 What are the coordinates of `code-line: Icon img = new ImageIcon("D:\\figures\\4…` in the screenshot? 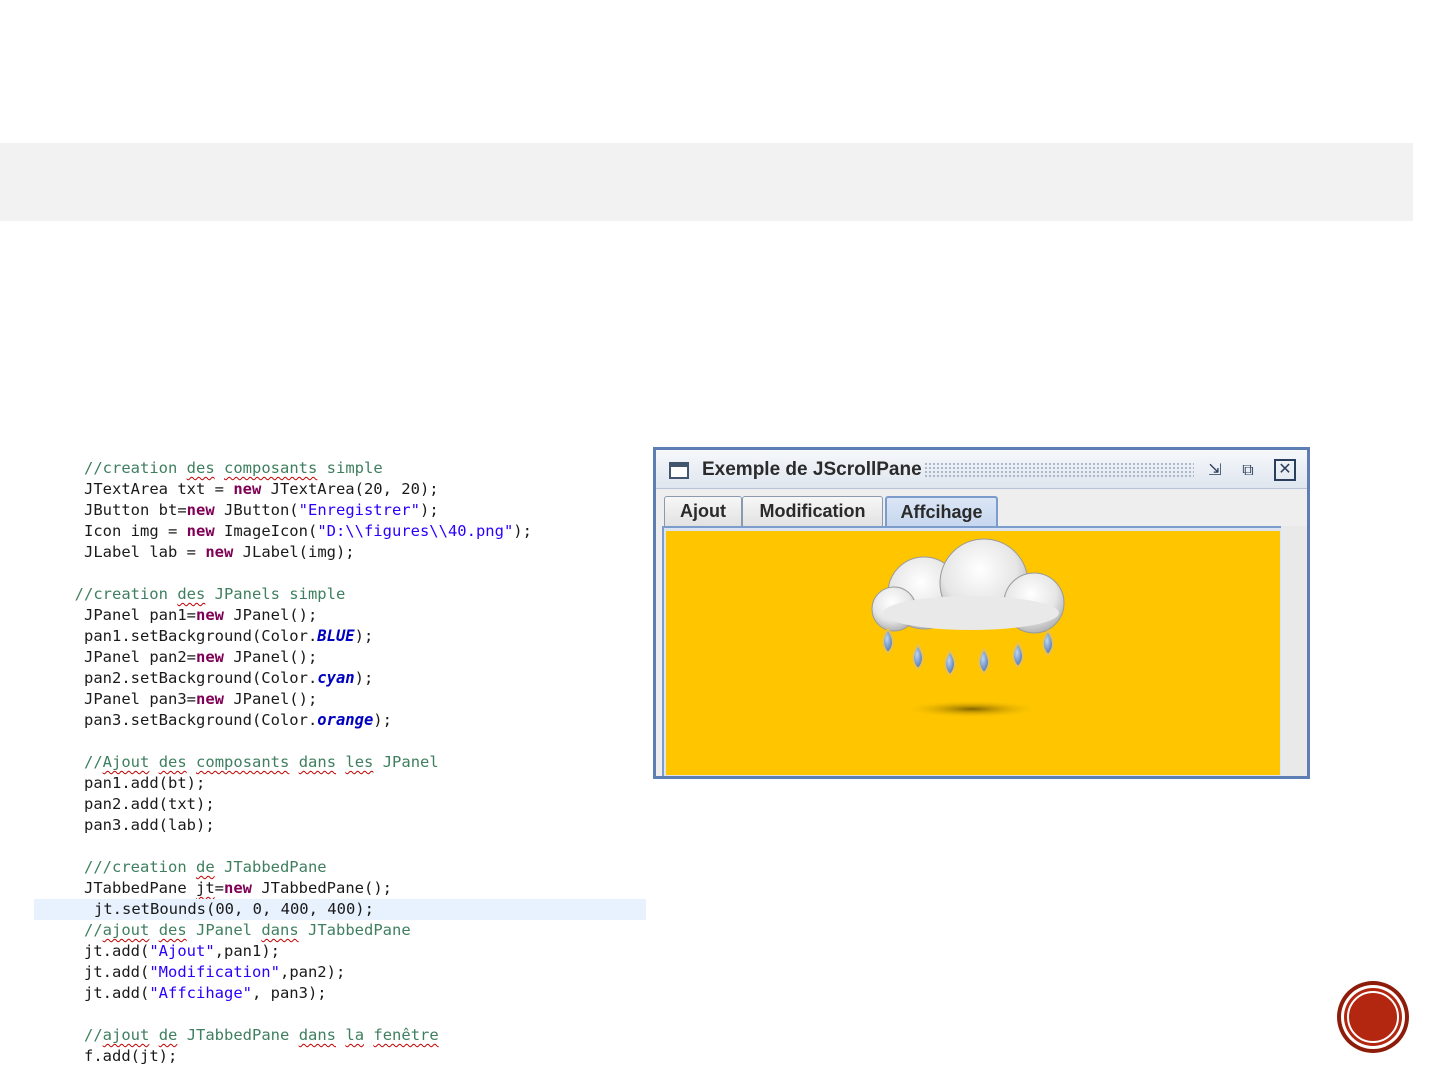 It's located at (308, 531).